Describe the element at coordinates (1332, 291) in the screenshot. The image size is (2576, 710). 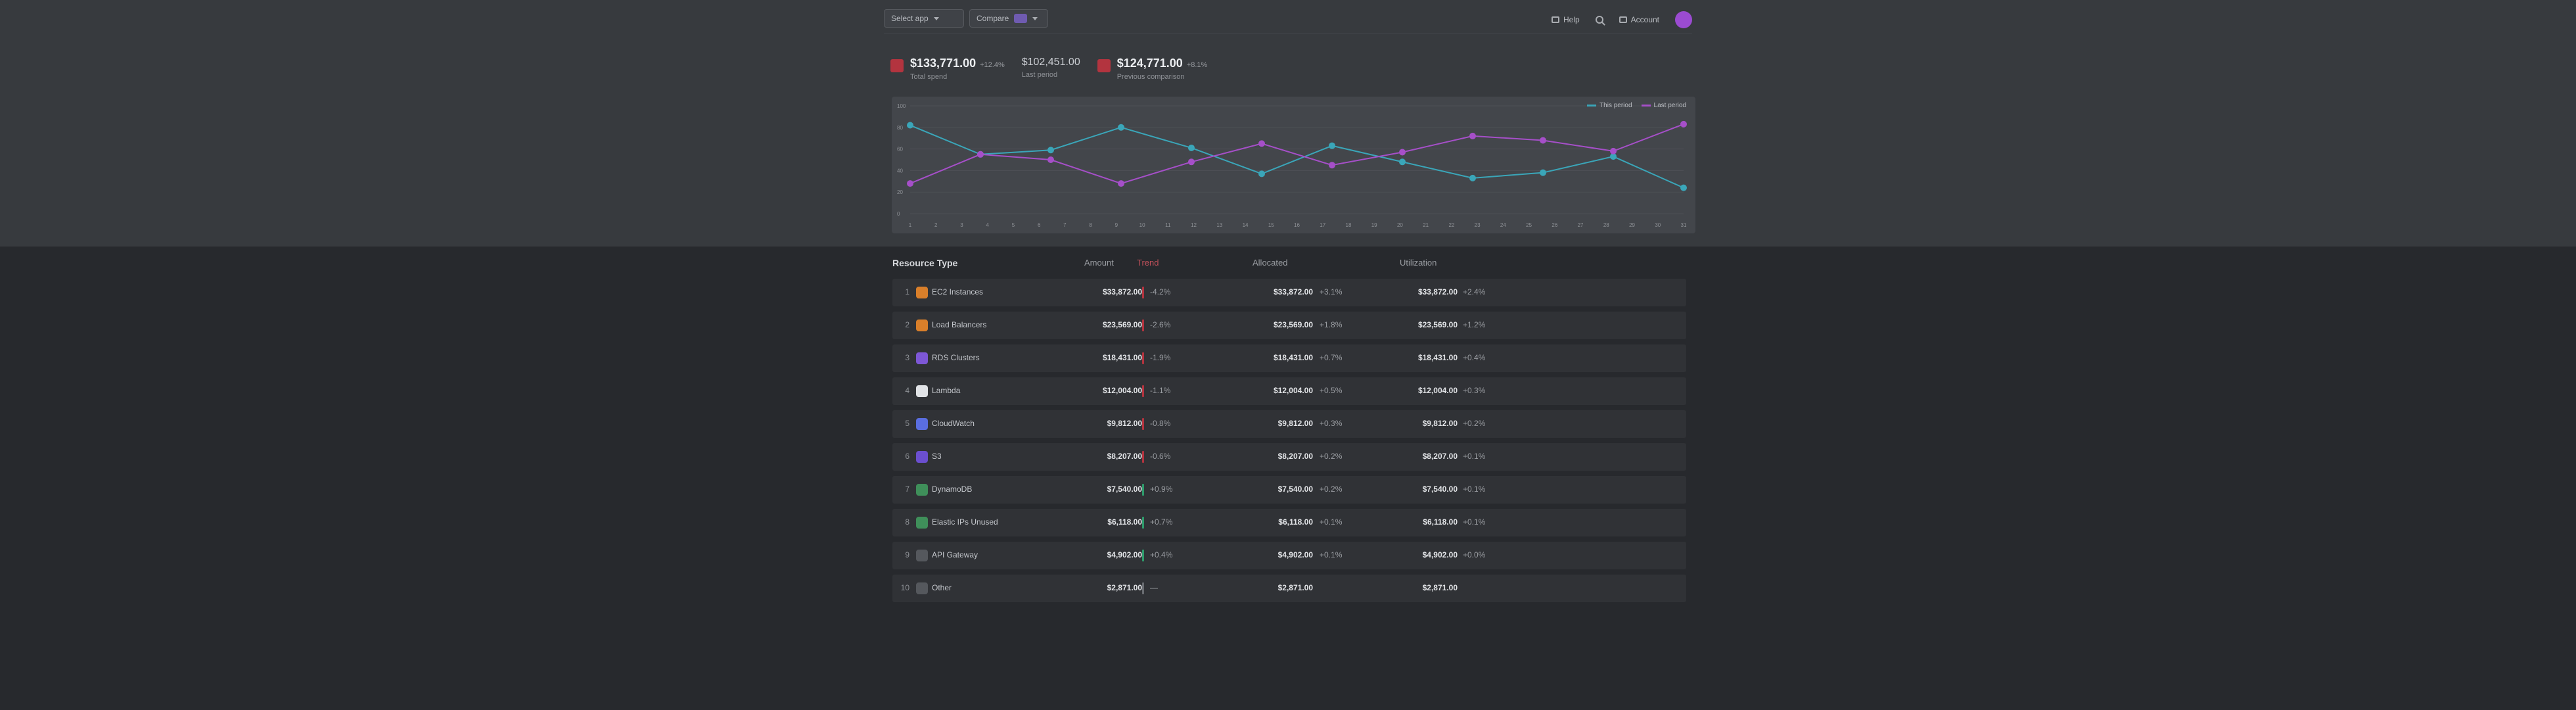
I see `row-allocated-change: +3.1%` at that location.